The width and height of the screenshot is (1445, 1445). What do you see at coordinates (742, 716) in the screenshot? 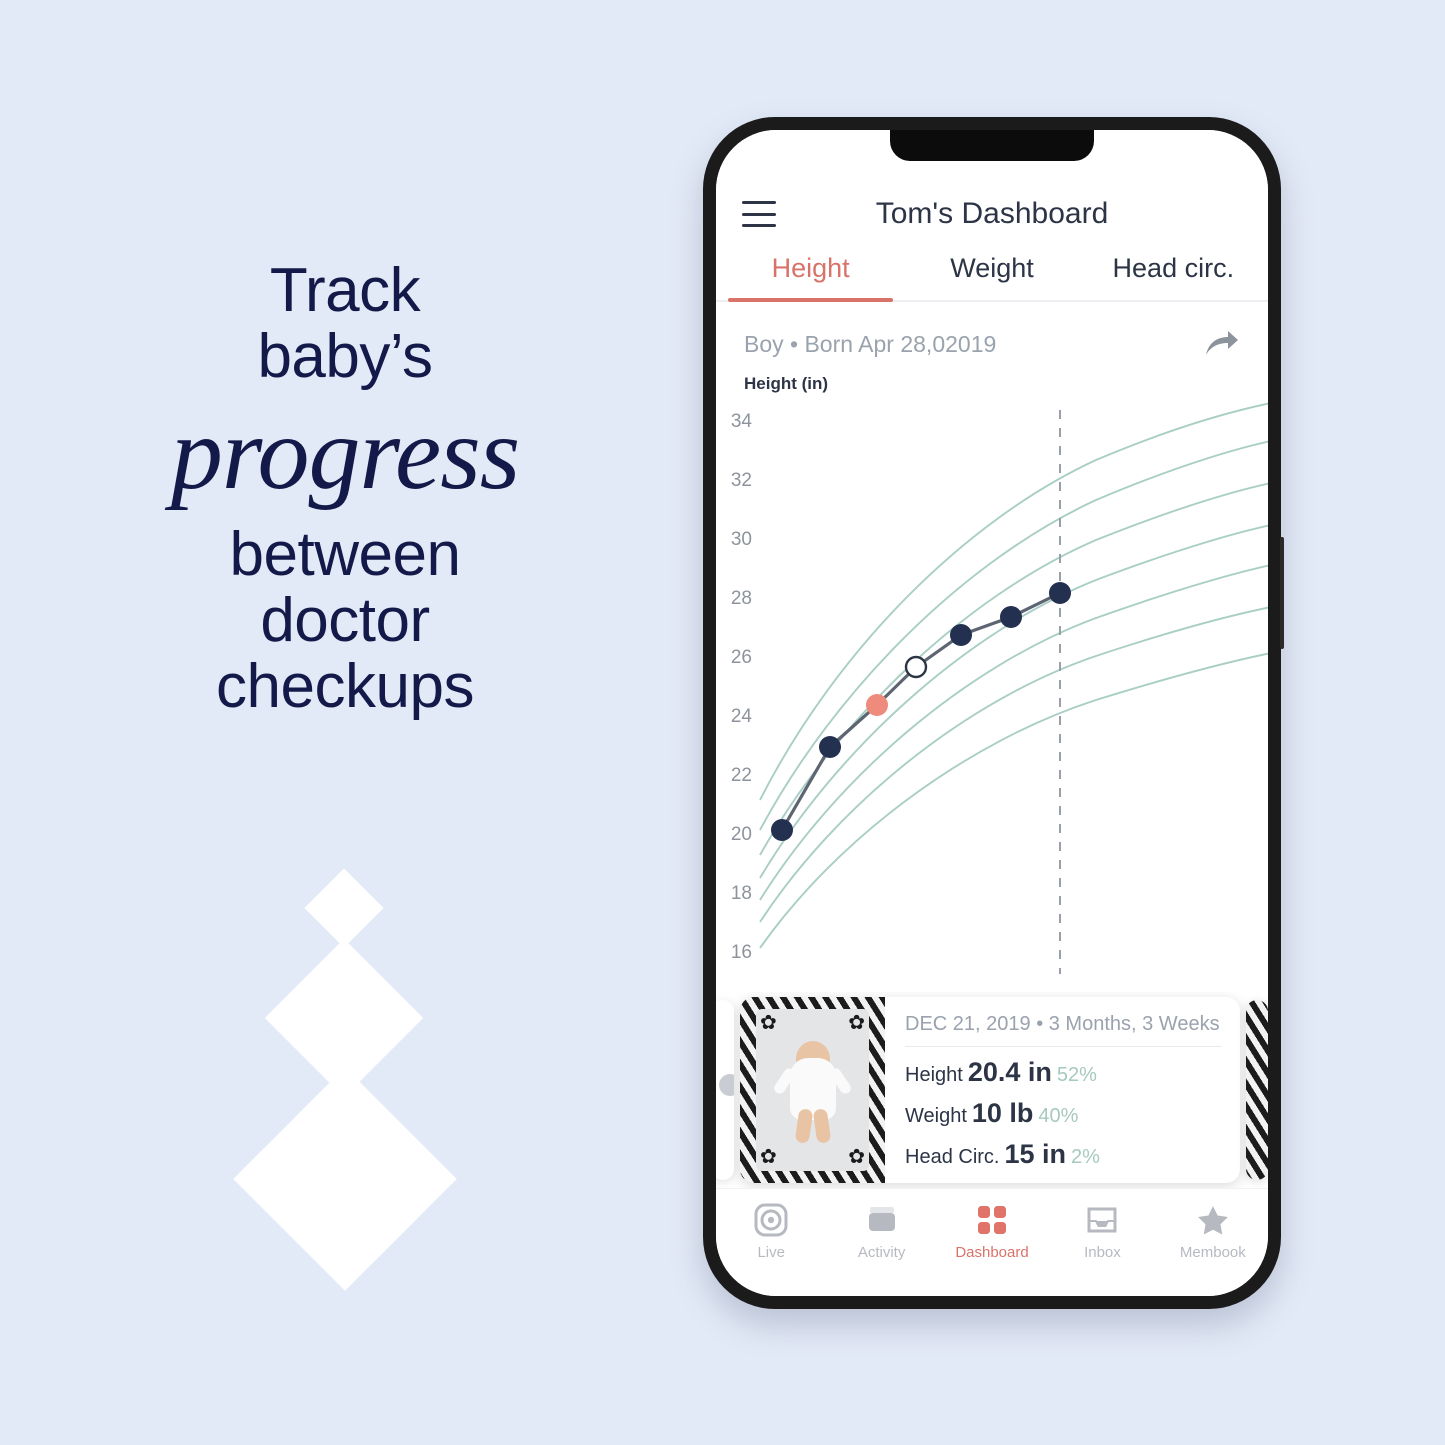
I see `svg-text: 24` at bounding box center [742, 716].